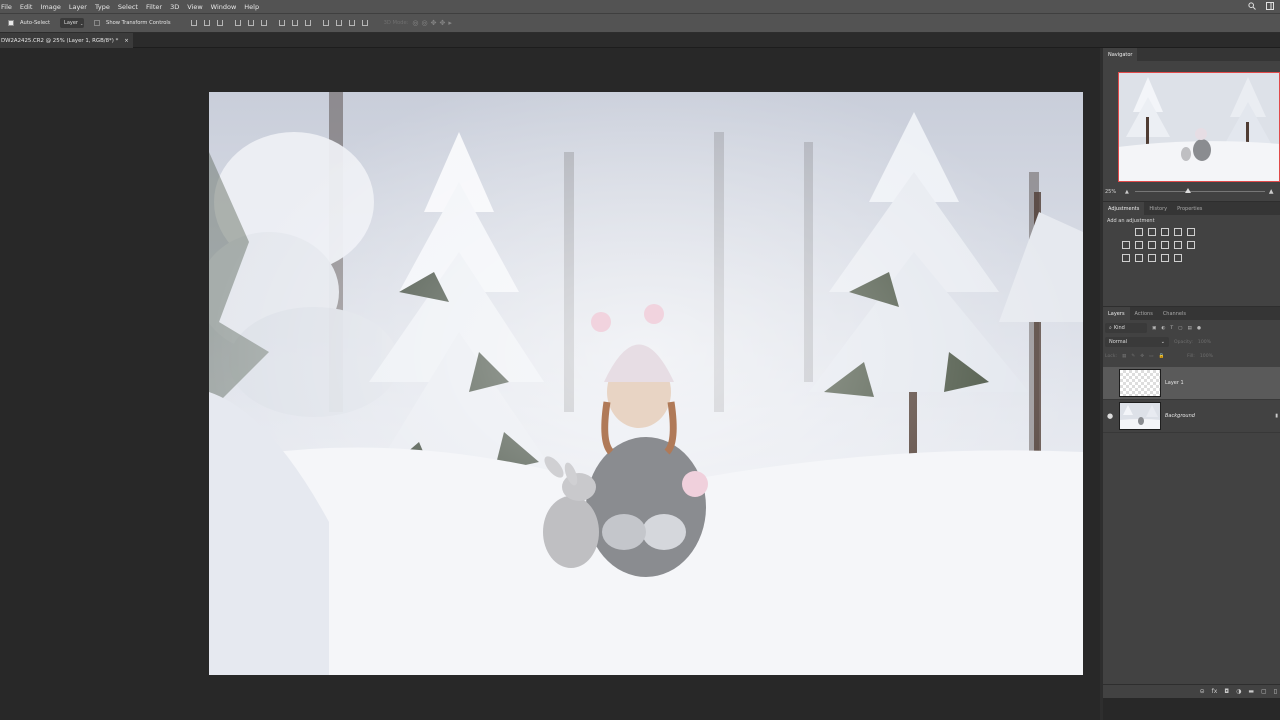 The width and height of the screenshot is (1280, 720). Describe the element at coordinates (1137, 342) in the screenshot. I see `blend-mode-dropdown: Normal ⌄` at that location.